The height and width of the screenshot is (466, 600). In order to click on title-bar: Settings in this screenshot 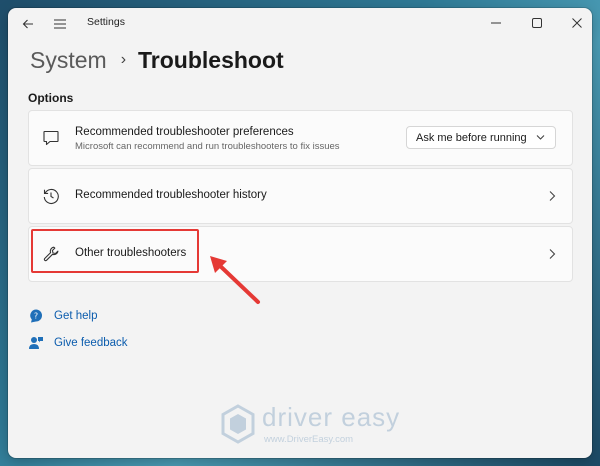, I will do `click(300, 24)`.